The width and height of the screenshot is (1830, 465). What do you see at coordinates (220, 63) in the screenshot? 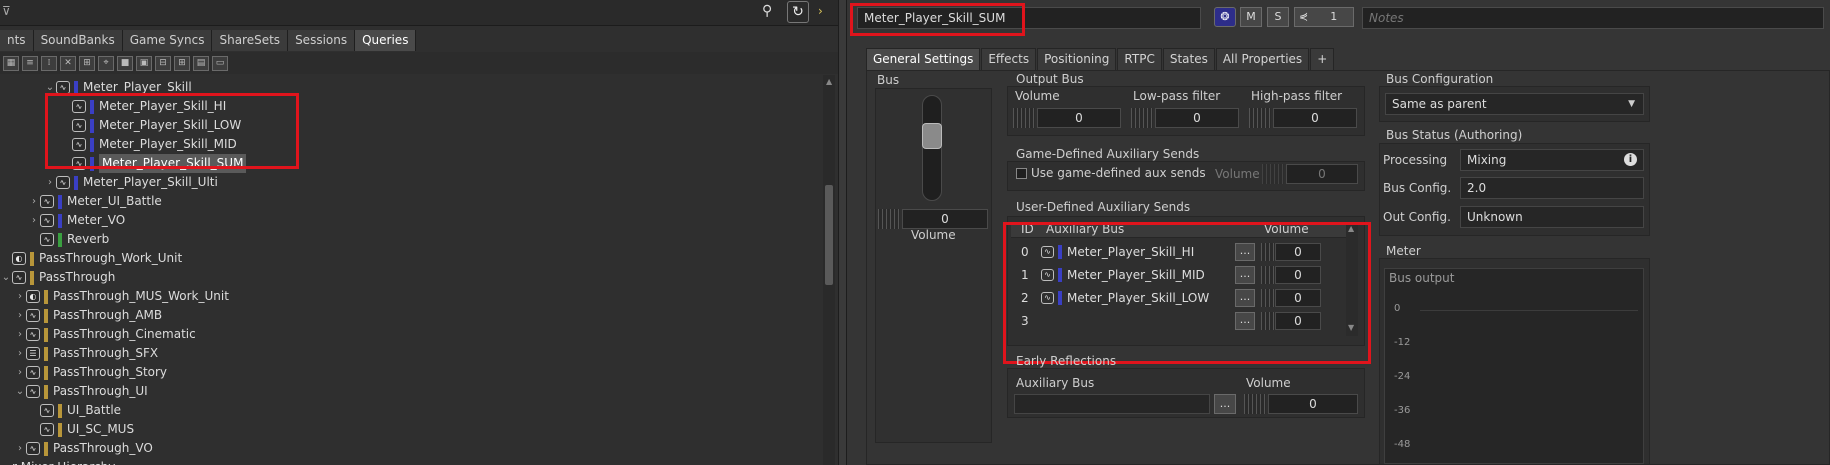
I see `toolbar-icon: ▭` at bounding box center [220, 63].